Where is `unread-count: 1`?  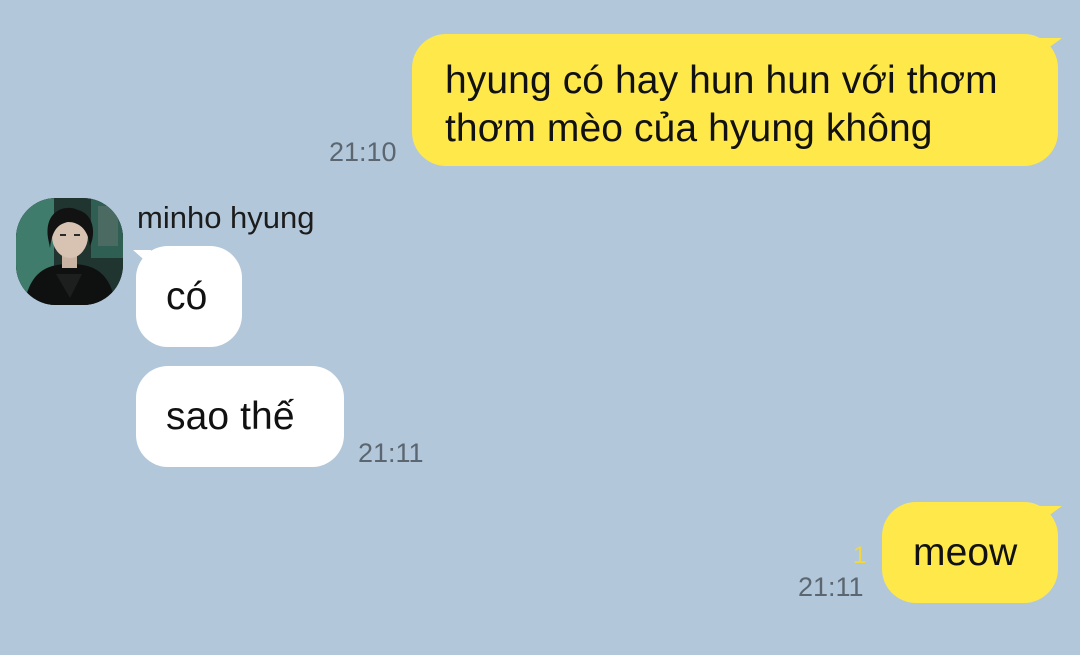
unread-count: 1 is located at coordinates (860, 555).